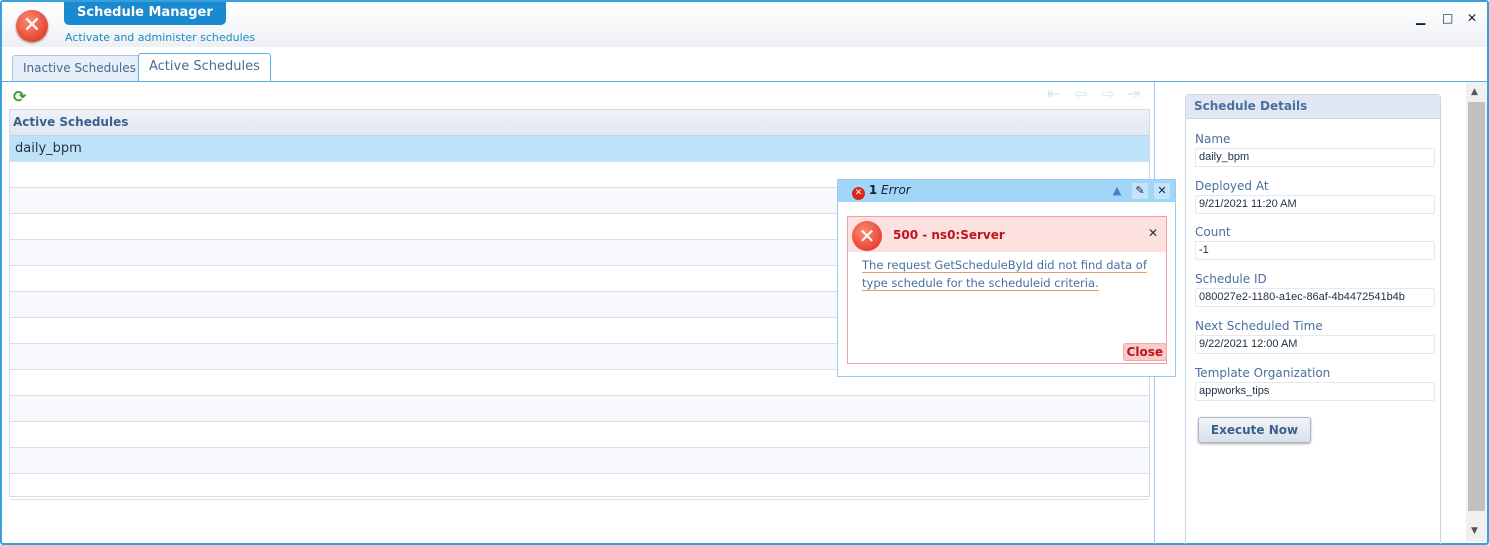  What do you see at coordinates (896, 190) in the screenshot?
I see `error-popup-title: Error` at bounding box center [896, 190].